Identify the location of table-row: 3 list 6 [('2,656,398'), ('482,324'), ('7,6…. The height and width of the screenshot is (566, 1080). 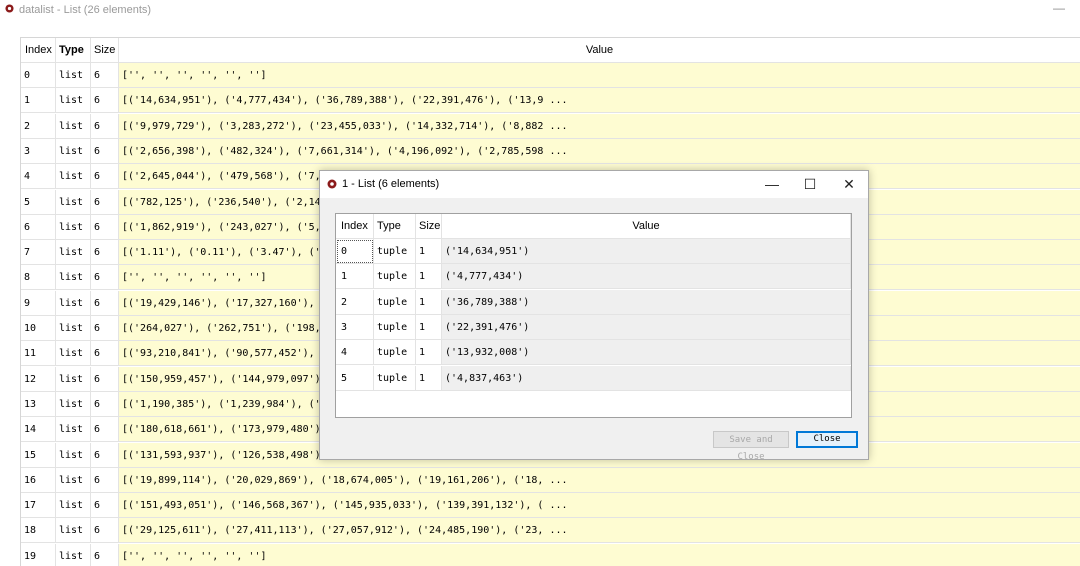
(550, 151).